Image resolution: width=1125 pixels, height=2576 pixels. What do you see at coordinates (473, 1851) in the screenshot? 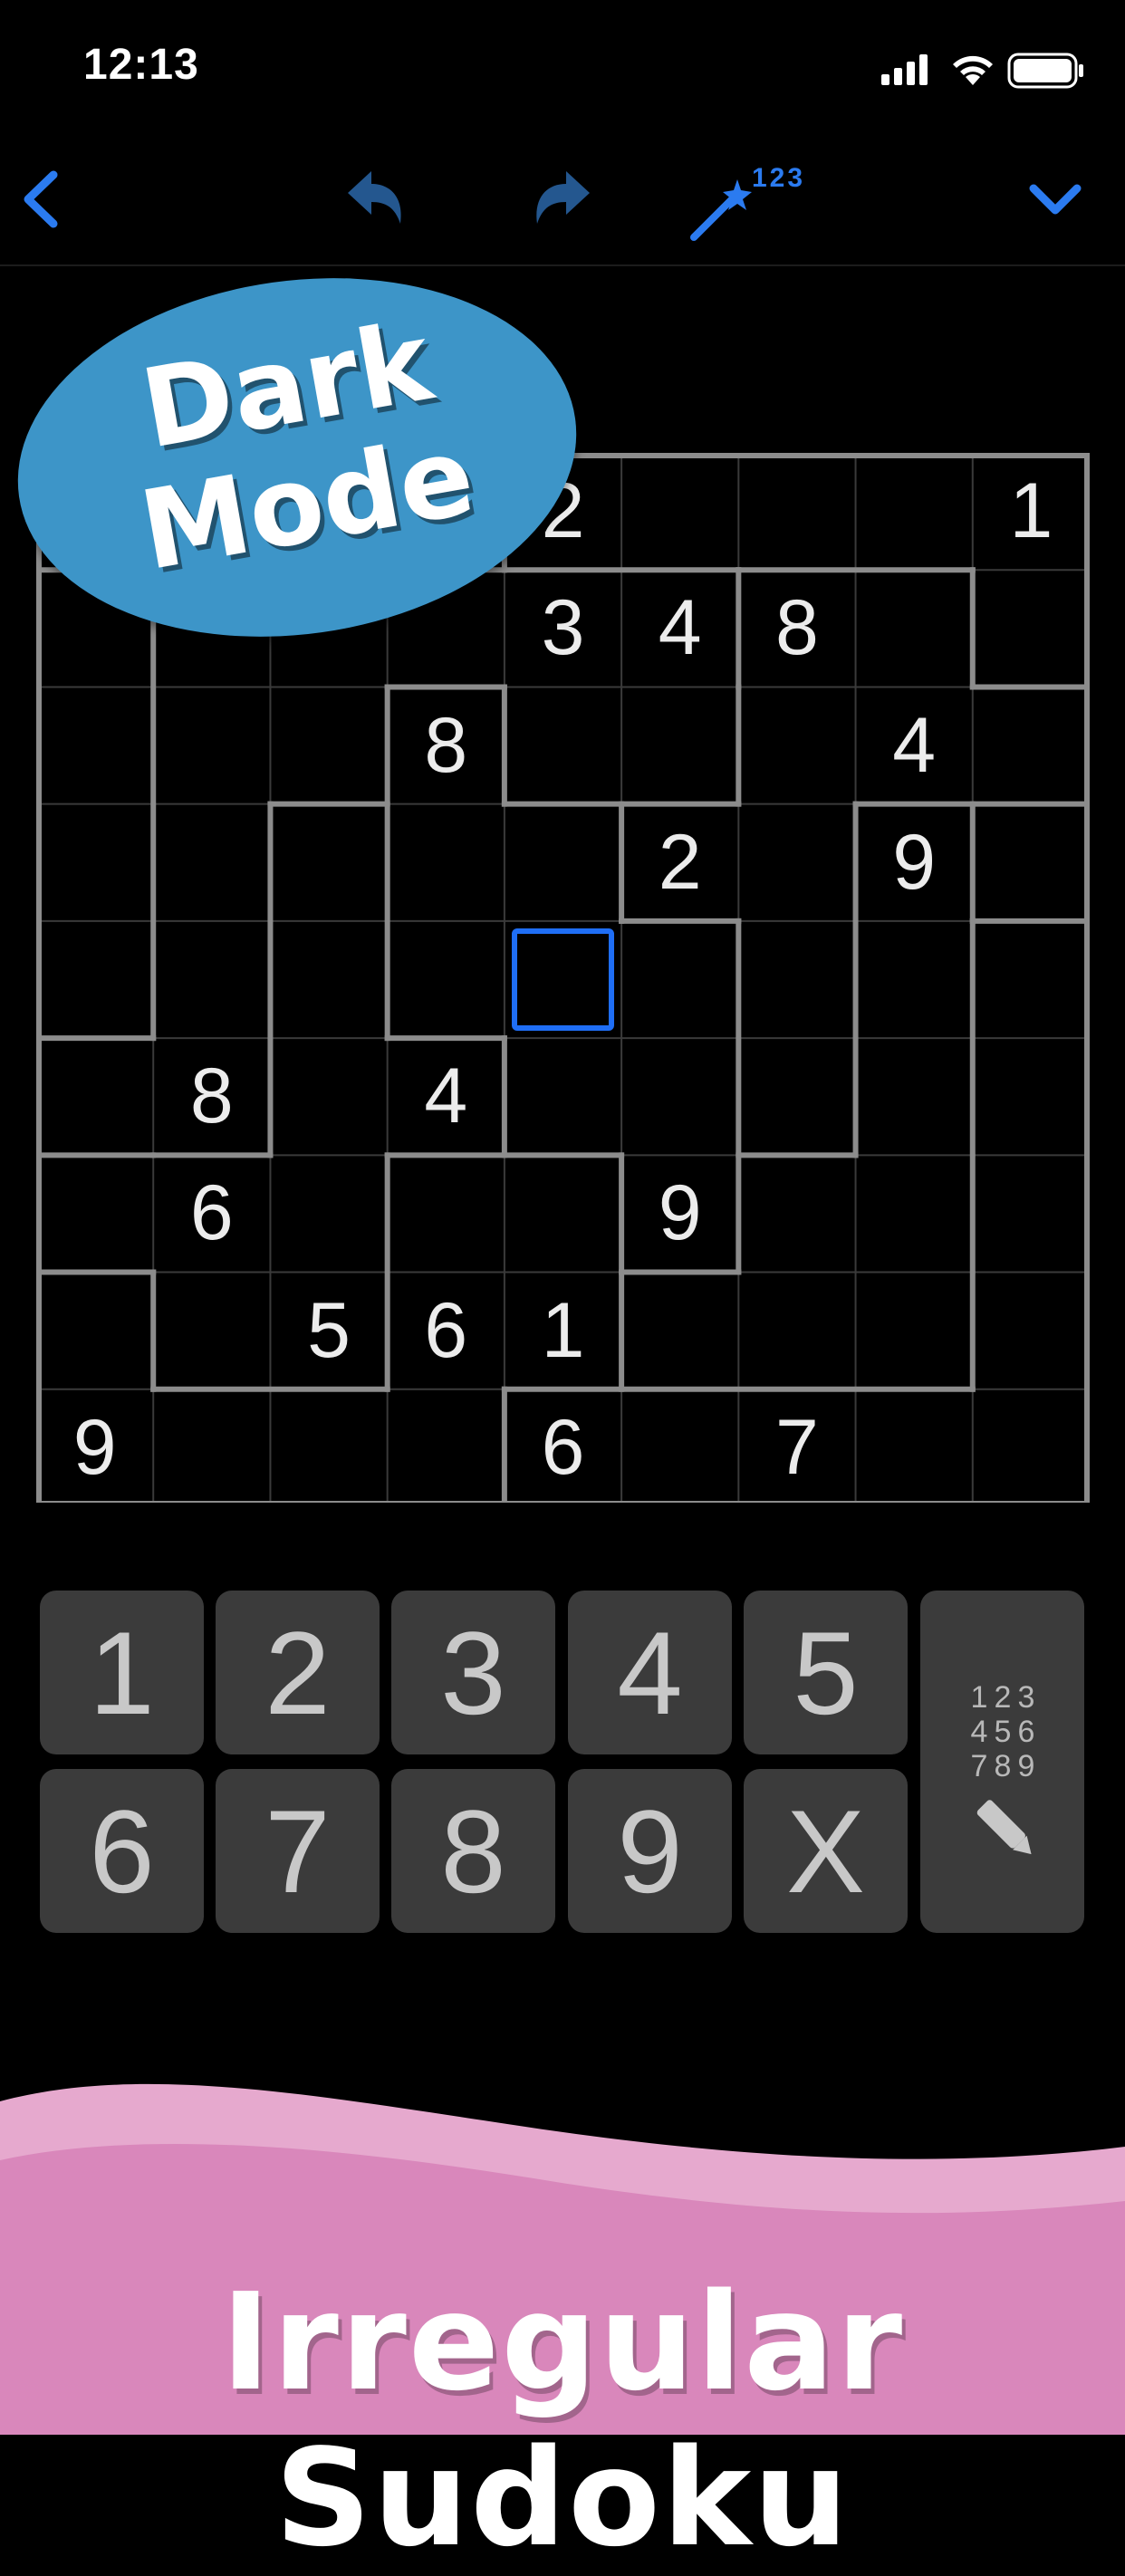
I see `key-8: 8` at bounding box center [473, 1851].